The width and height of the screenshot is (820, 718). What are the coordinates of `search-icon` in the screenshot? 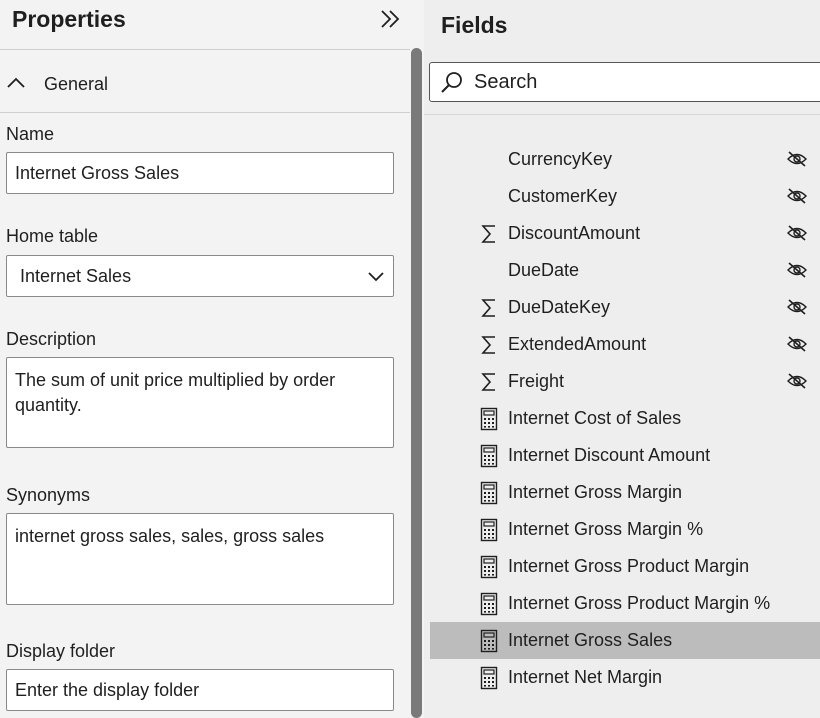 It's located at (451, 82).